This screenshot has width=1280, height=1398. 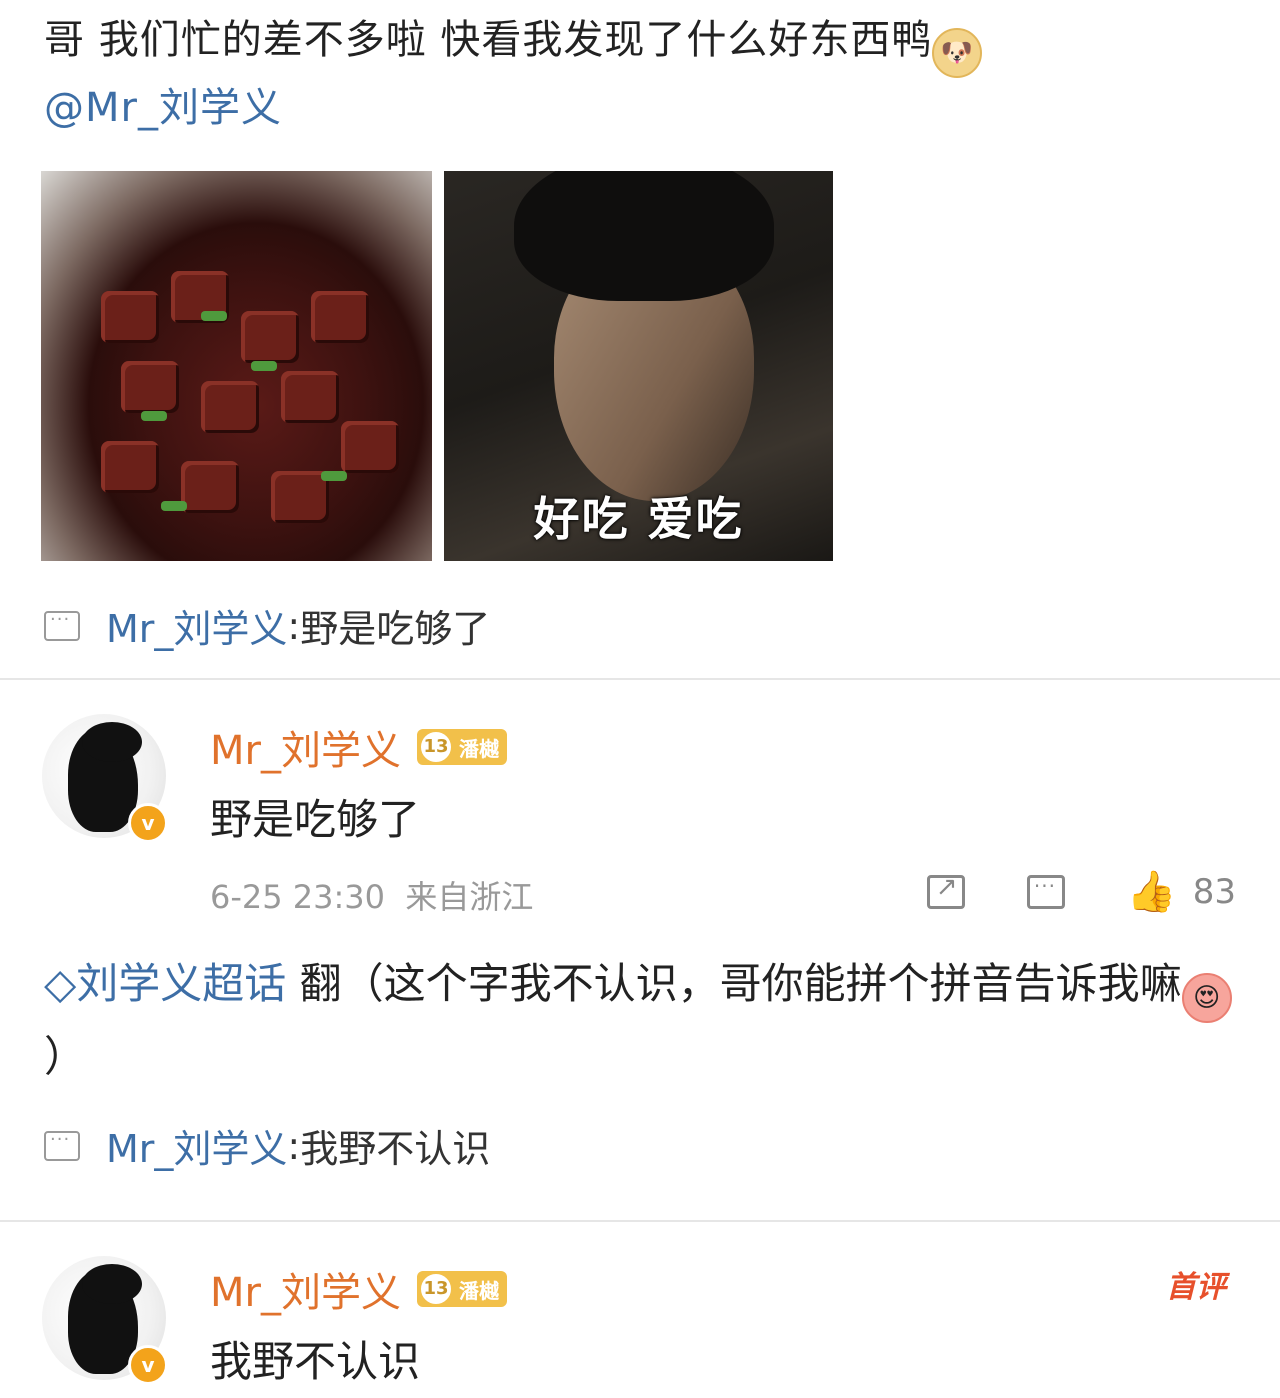 I want to click on like-icon: 👍, so click(x=1151, y=892).